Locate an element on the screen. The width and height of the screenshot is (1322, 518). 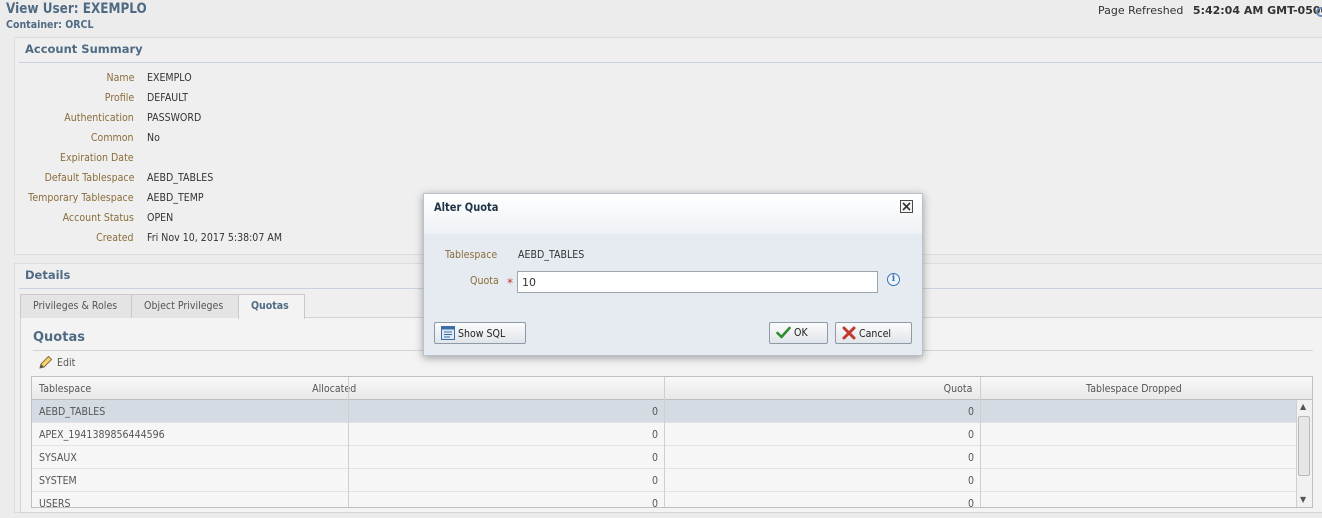
cell-tablespace: SYSTEM is located at coordinates (58, 480).